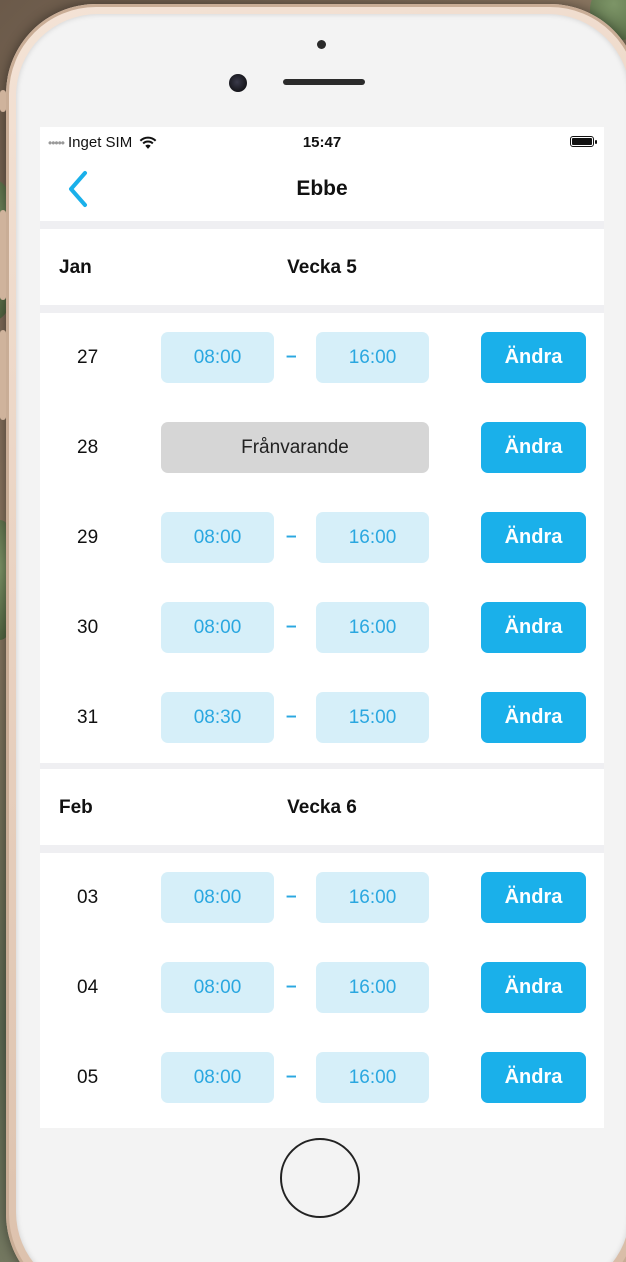 The image size is (626, 1262). What do you see at coordinates (3, 255) in the screenshot?
I see `volume-up-button` at bounding box center [3, 255].